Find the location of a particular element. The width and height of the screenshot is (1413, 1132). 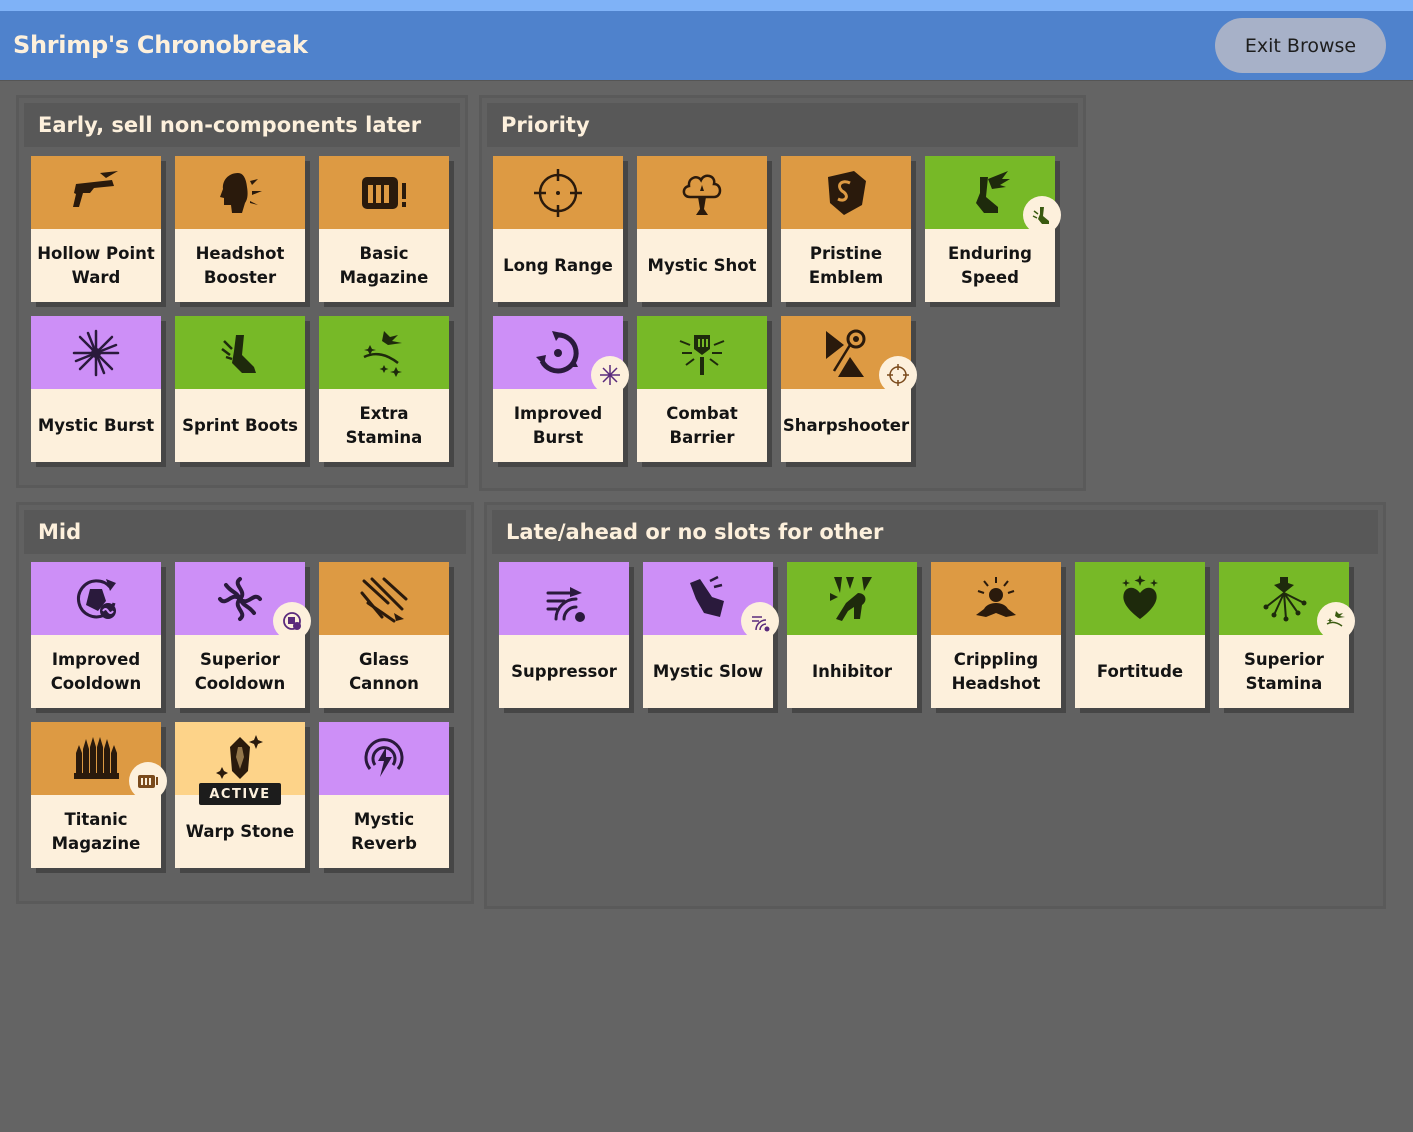

item-name: Long Range is located at coordinates (558, 265).